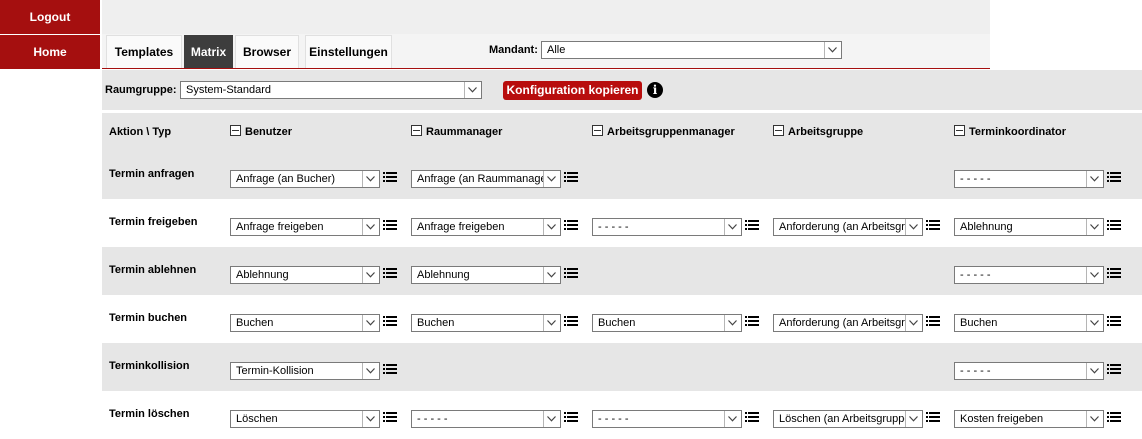 The width and height of the screenshot is (1142, 439). Describe the element at coordinates (148, 318) in the screenshot. I see `row-label: Termin buchen` at that location.